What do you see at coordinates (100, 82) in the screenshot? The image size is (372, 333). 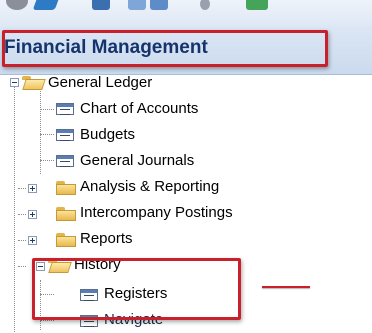 I see `tree-item-general-ledger: General Ledger` at bounding box center [100, 82].